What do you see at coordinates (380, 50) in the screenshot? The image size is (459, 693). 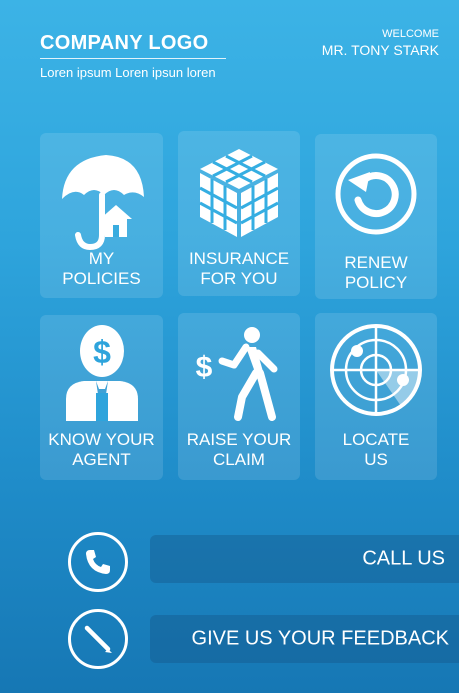 I see `user-name: MR. TONY STARK` at bounding box center [380, 50].